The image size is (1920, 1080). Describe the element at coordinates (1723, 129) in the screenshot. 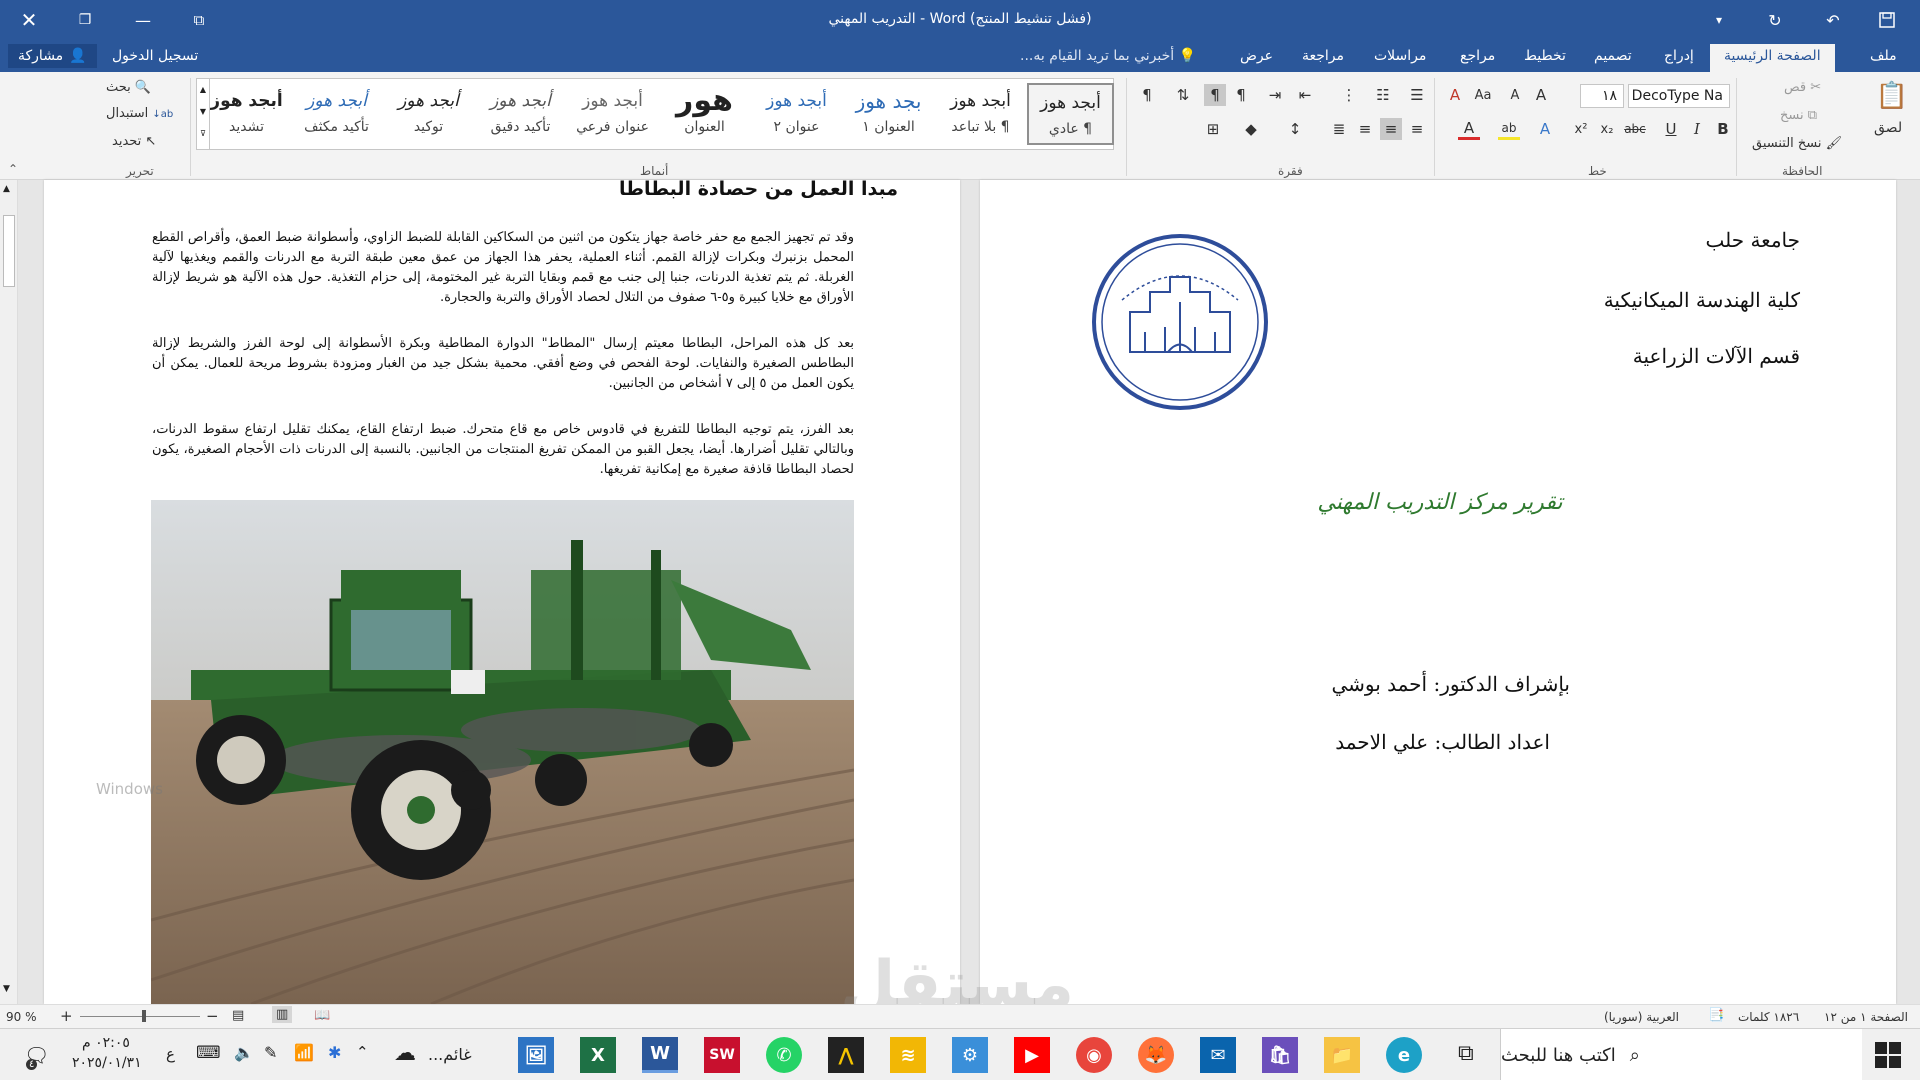

I see `bold-icon: B` at that location.